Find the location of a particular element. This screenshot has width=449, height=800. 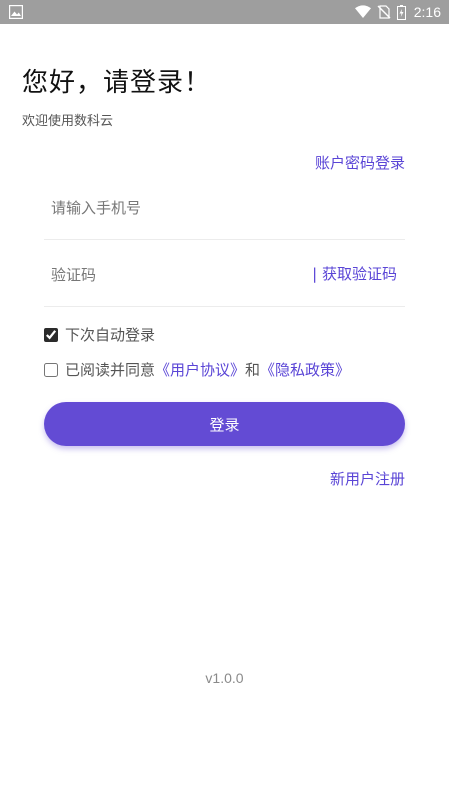

battery-icon is located at coordinates (401, 12).